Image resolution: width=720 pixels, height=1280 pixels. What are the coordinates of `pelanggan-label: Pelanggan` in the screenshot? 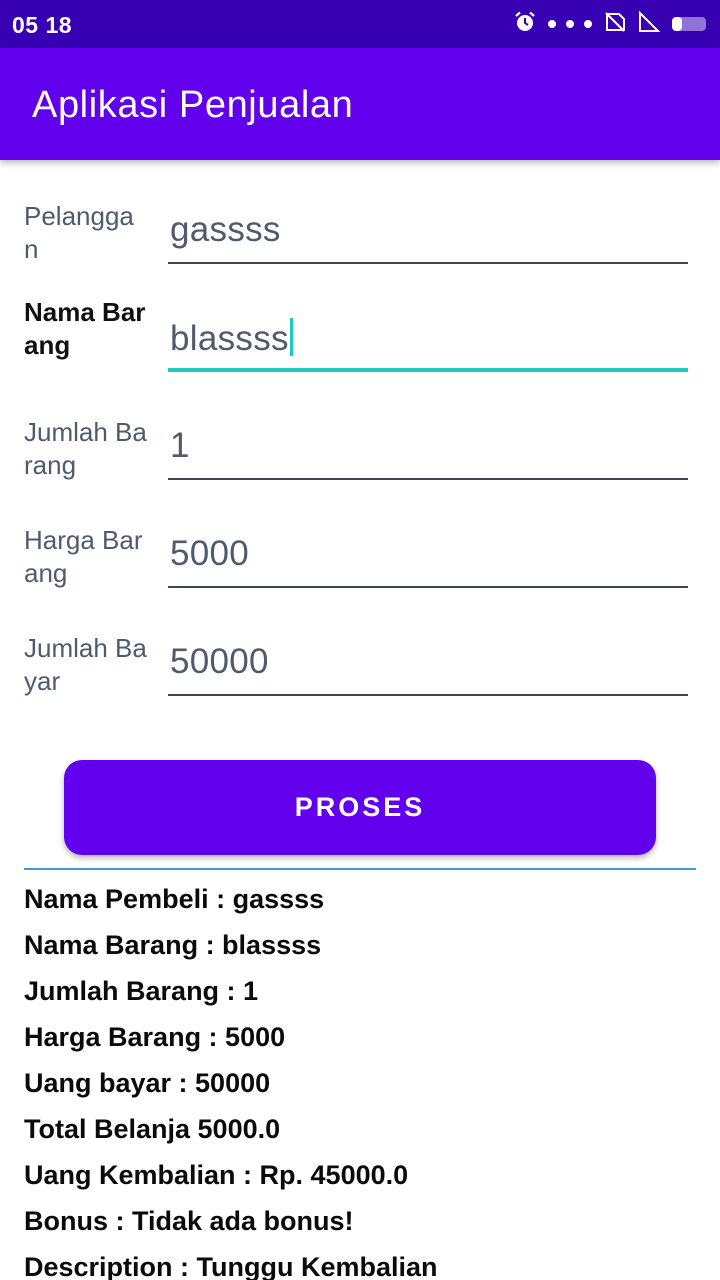 It's located at (79, 232).